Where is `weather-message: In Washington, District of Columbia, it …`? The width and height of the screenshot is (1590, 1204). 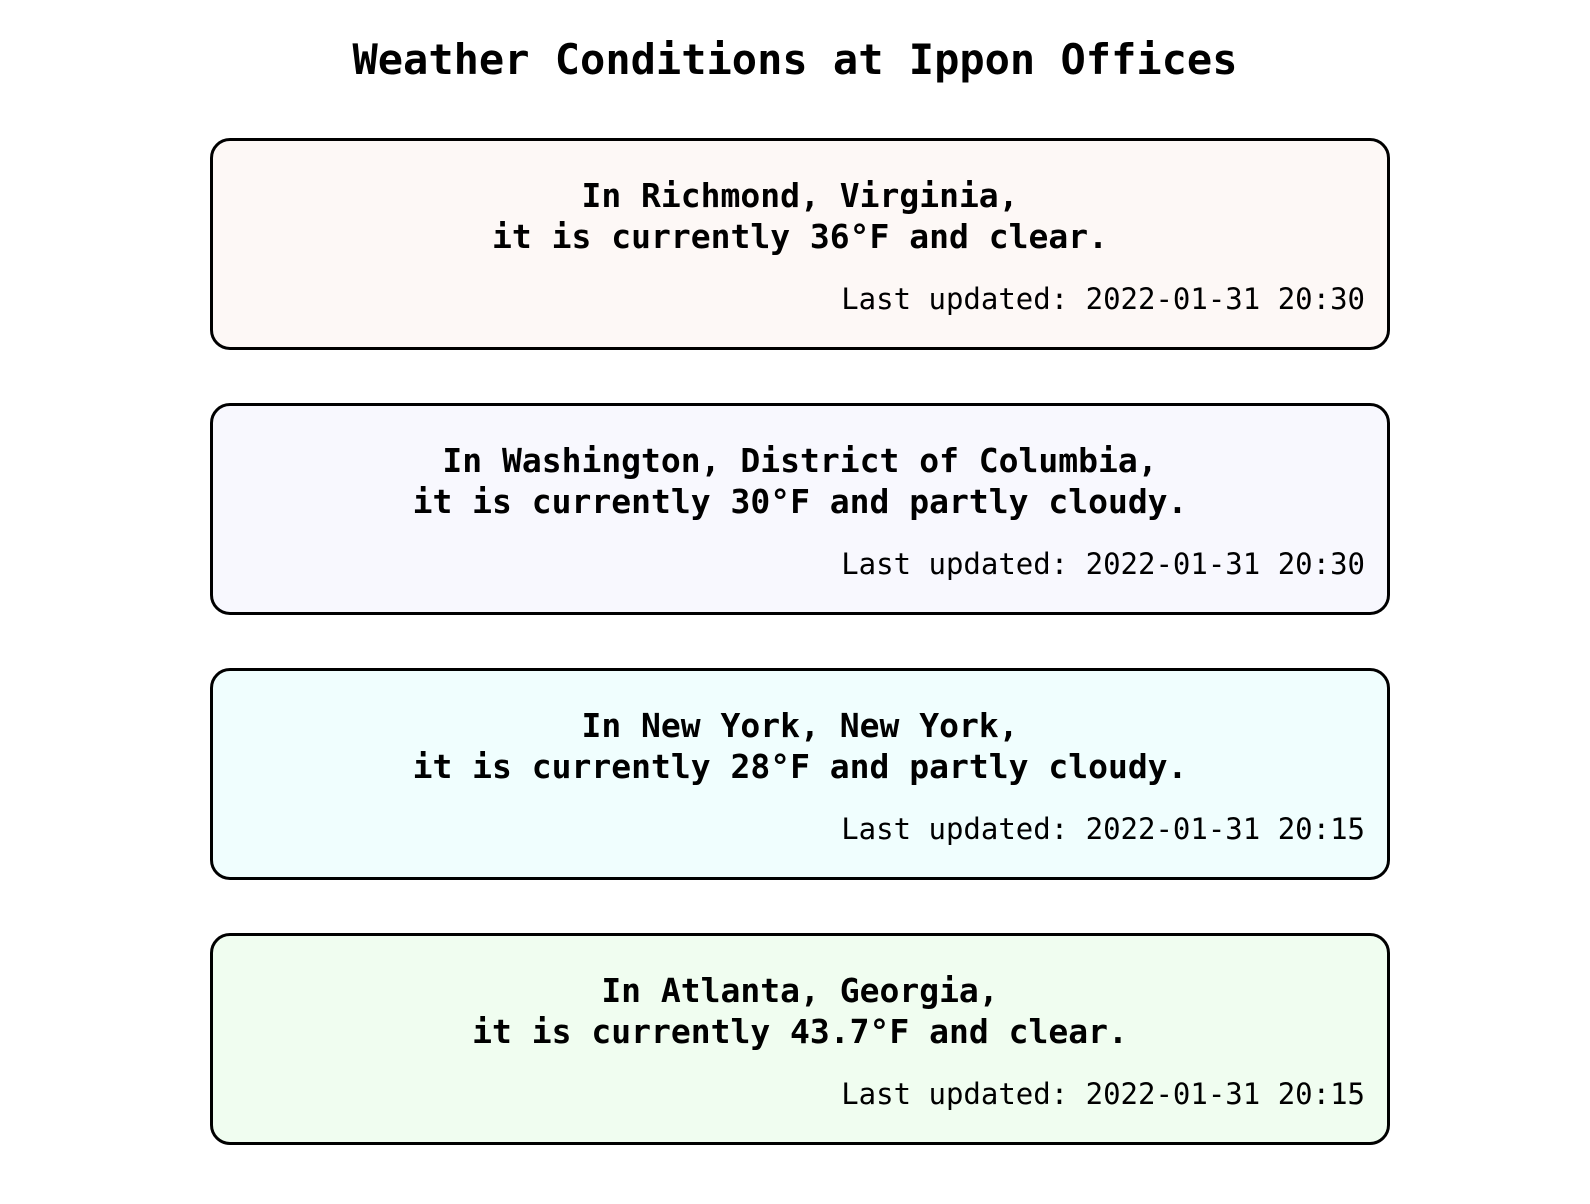 weather-message: In Washington, District of Columbia, it … is located at coordinates (800, 481).